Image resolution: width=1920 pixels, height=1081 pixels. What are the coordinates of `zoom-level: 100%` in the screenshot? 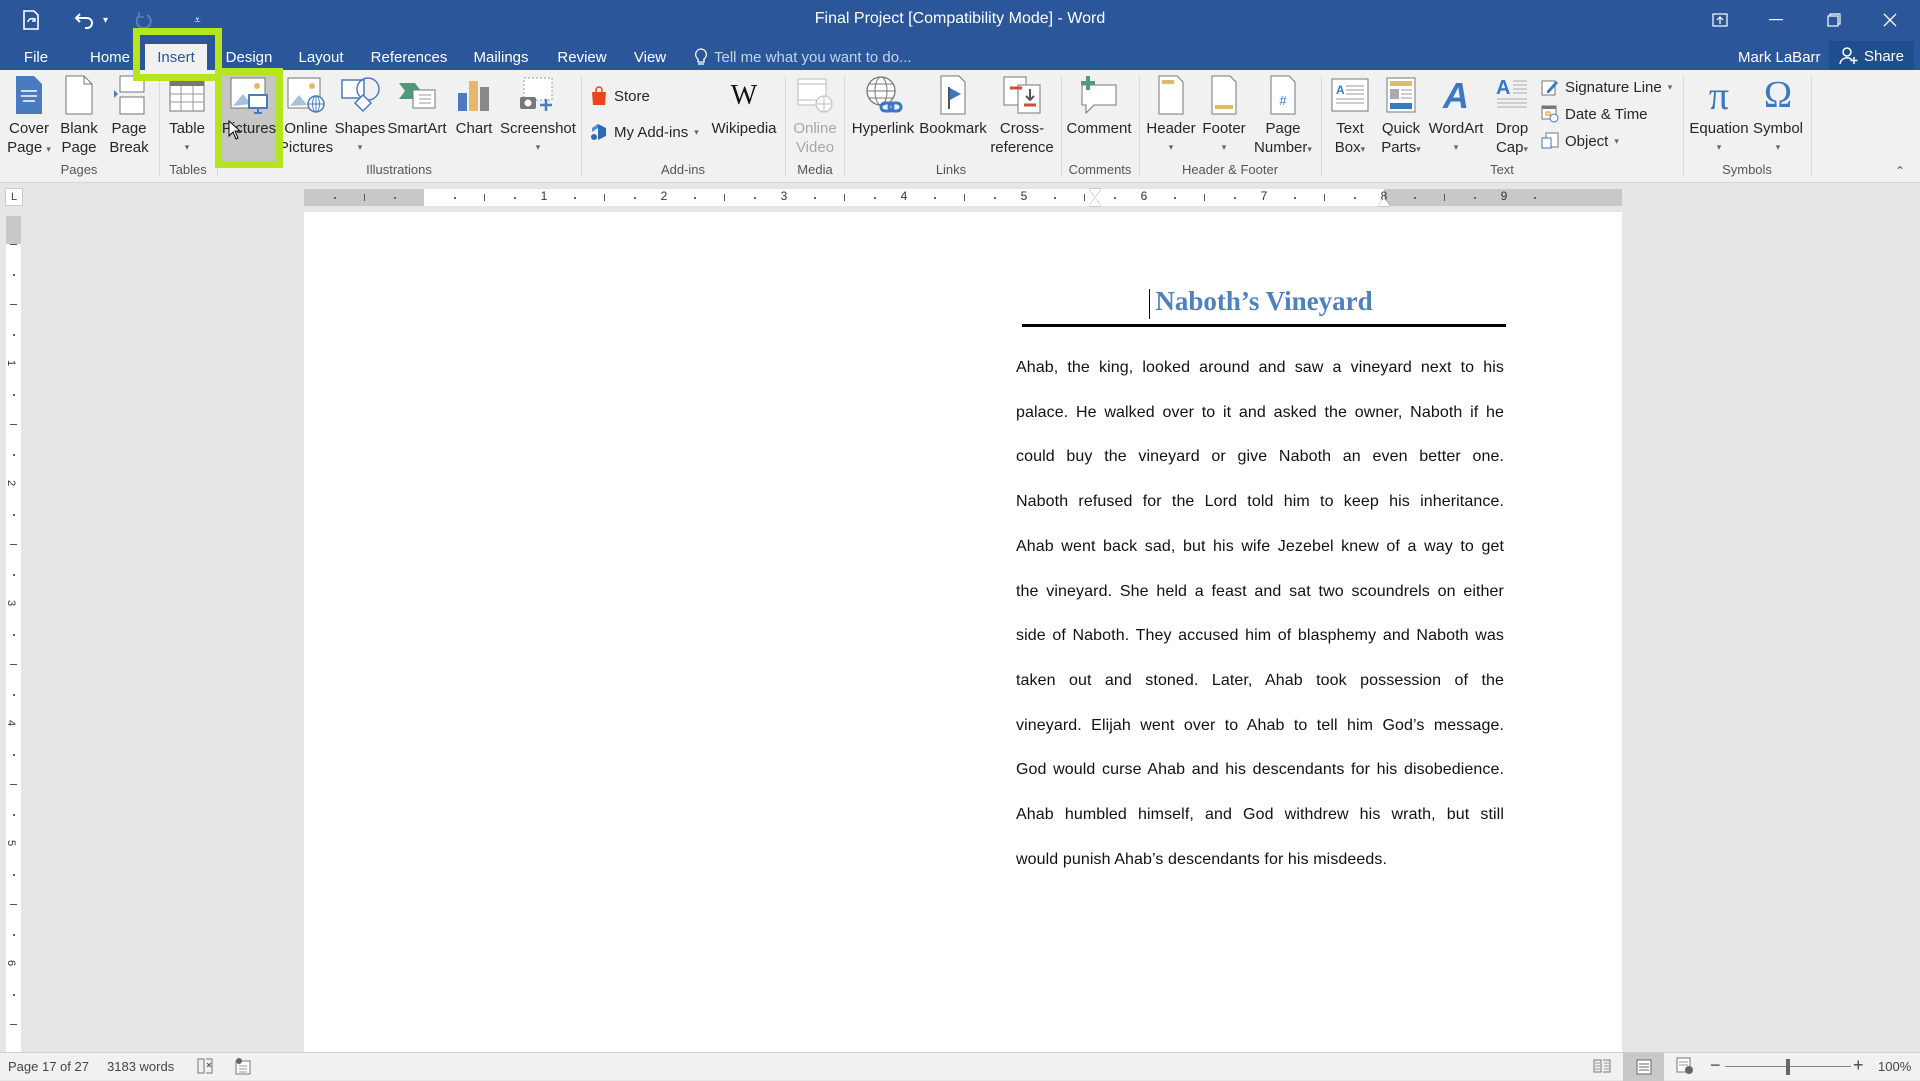 It's located at (1894, 1066).